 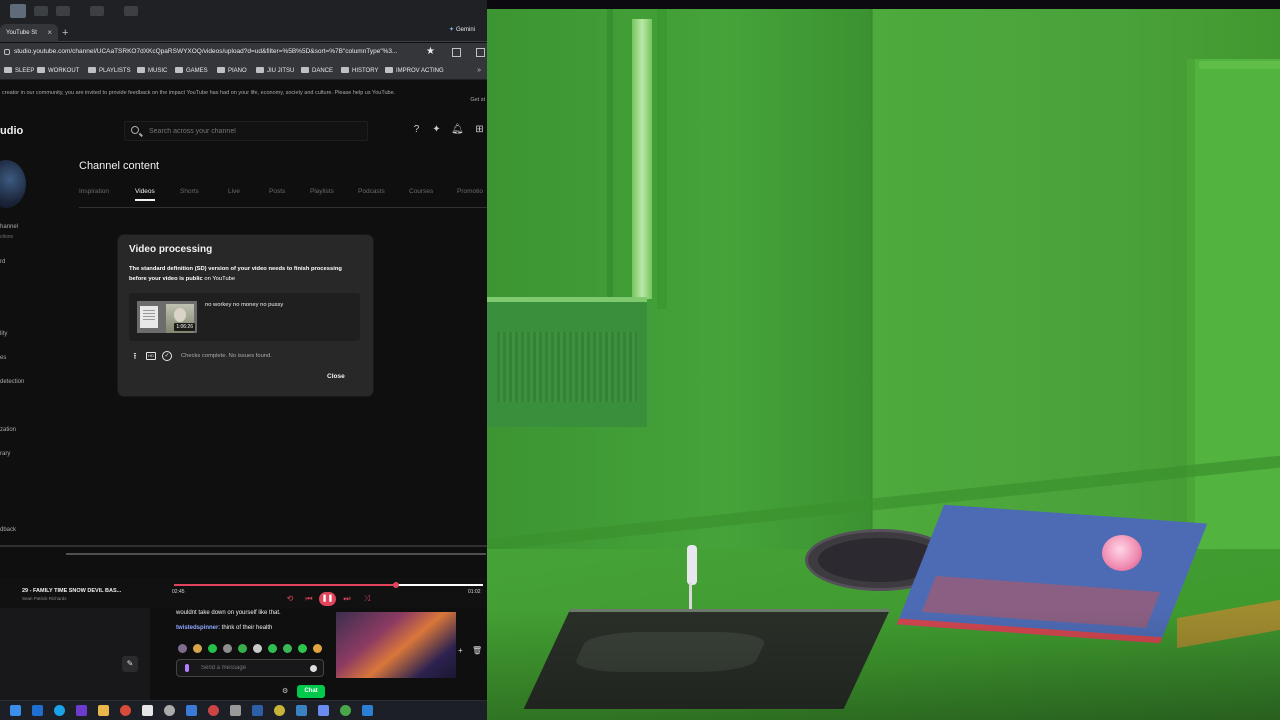 What do you see at coordinates (460, 650) in the screenshot?
I see `add-icon: +` at bounding box center [460, 650].